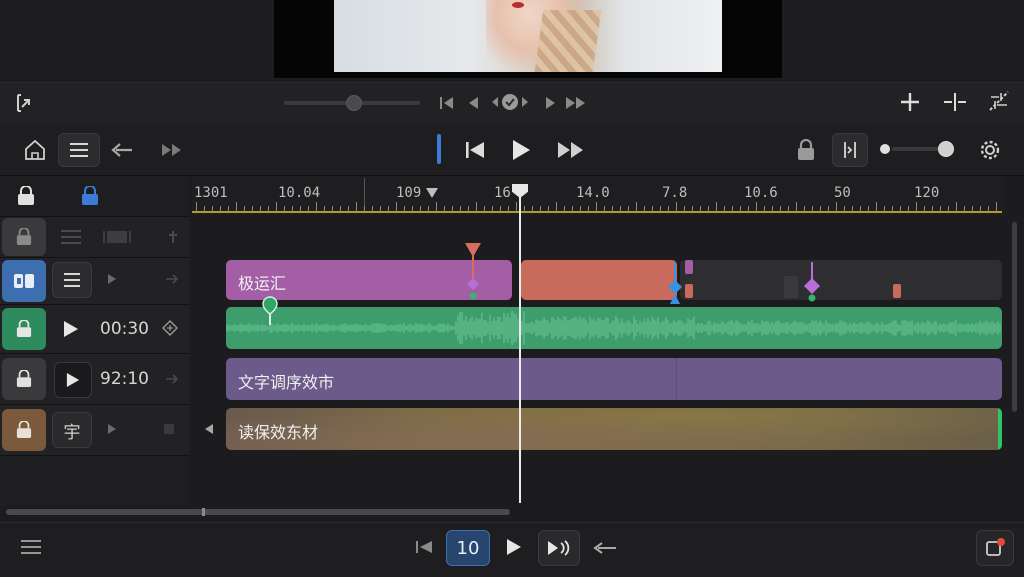 The height and width of the screenshot is (577, 1024). What do you see at coordinates (73, 380) in the screenshot?
I see `track-play-button` at bounding box center [73, 380].